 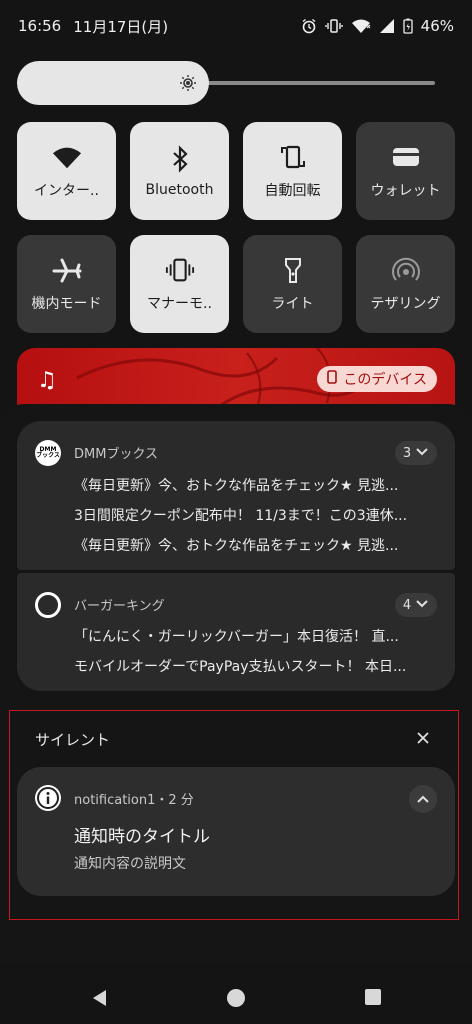 I want to click on info-icon, so click(x=48, y=798).